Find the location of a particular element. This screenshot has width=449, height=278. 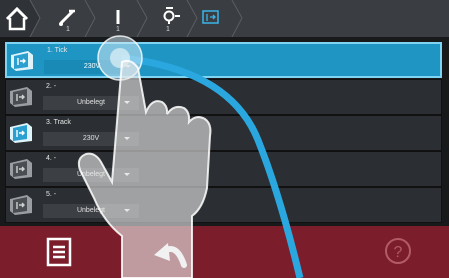

help-label: ? is located at coordinates (398, 252).